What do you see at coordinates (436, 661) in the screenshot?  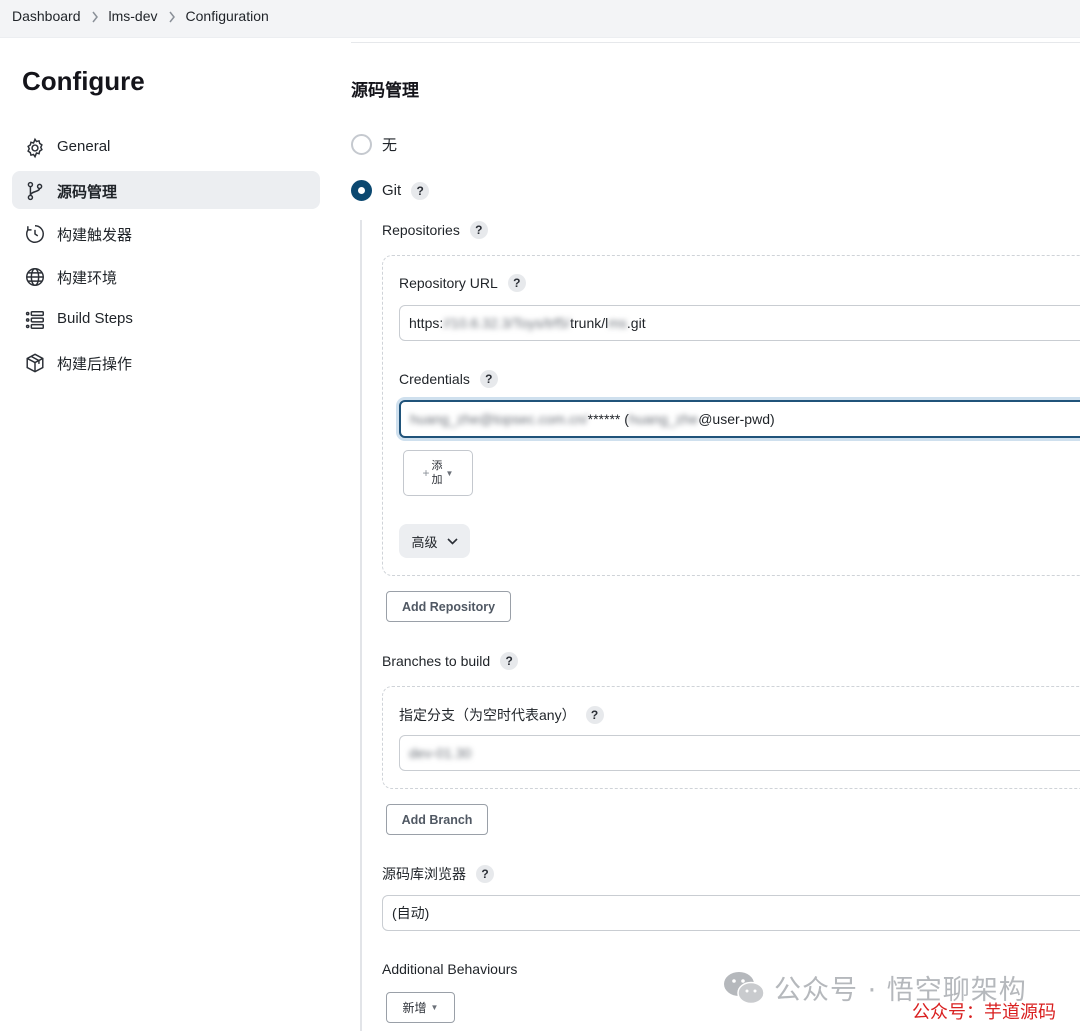 I see `branches-label-text: Branches to build` at bounding box center [436, 661].